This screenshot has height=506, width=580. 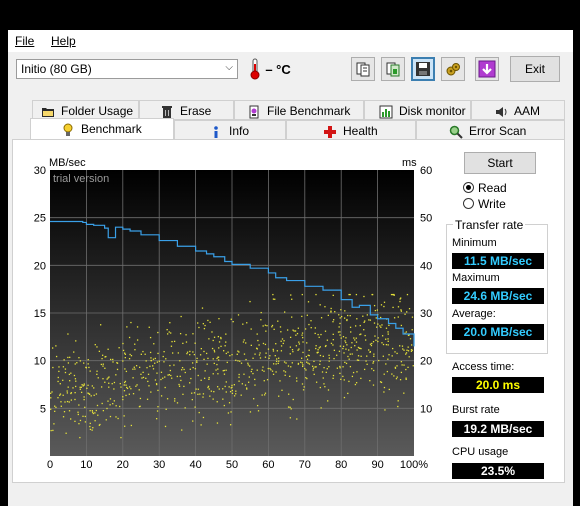 What do you see at coordinates (500, 163) in the screenshot?
I see `start-button: Start` at bounding box center [500, 163].